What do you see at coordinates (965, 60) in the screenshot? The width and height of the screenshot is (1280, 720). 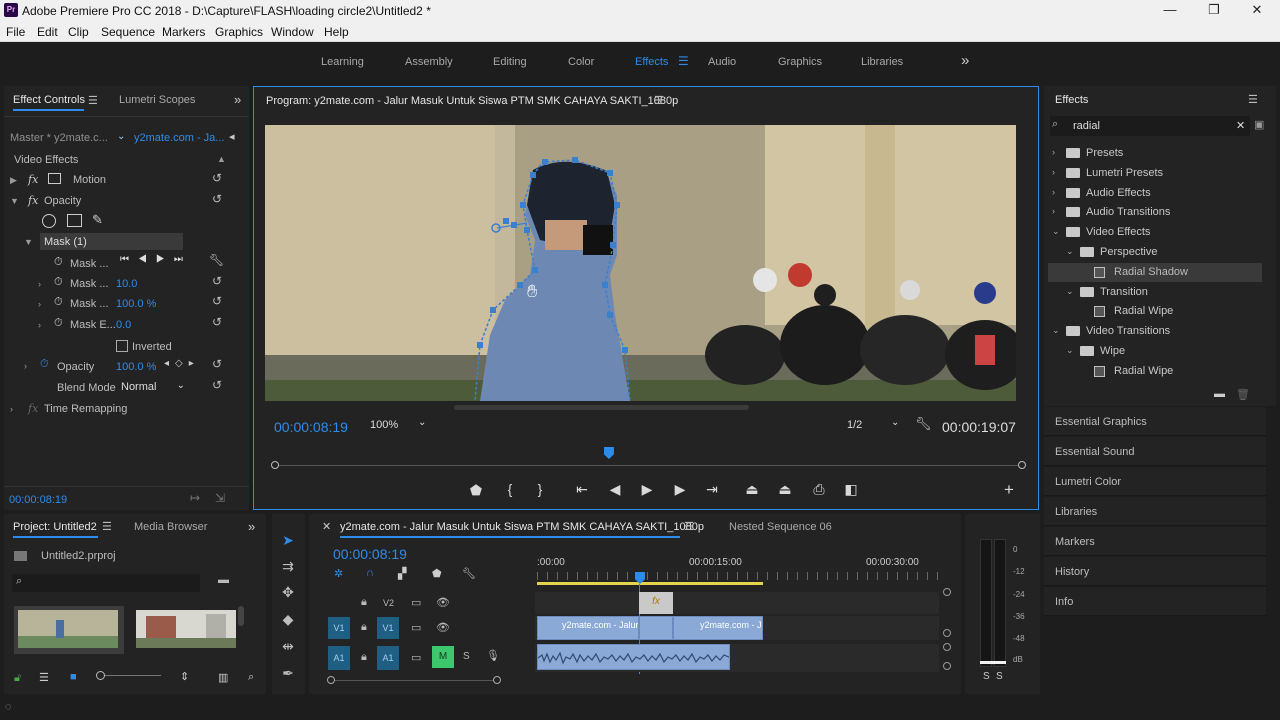 I see `more-workspaces-icon: »` at bounding box center [965, 60].